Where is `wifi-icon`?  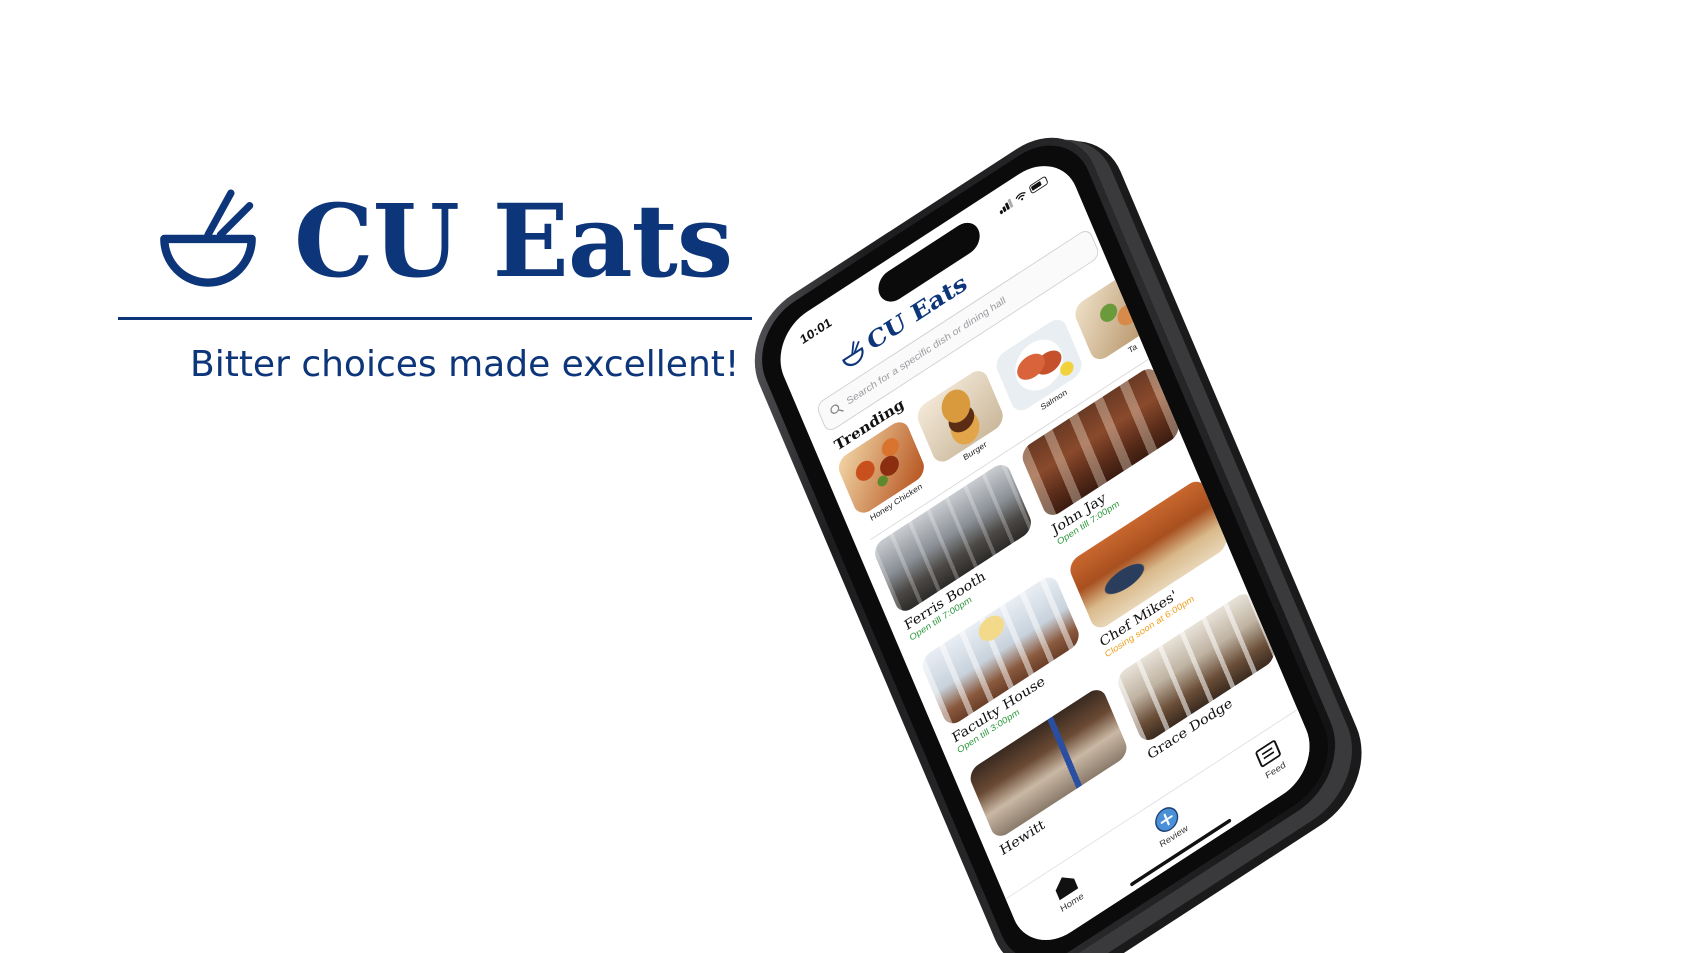 wifi-icon is located at coordinates (1020, 196).